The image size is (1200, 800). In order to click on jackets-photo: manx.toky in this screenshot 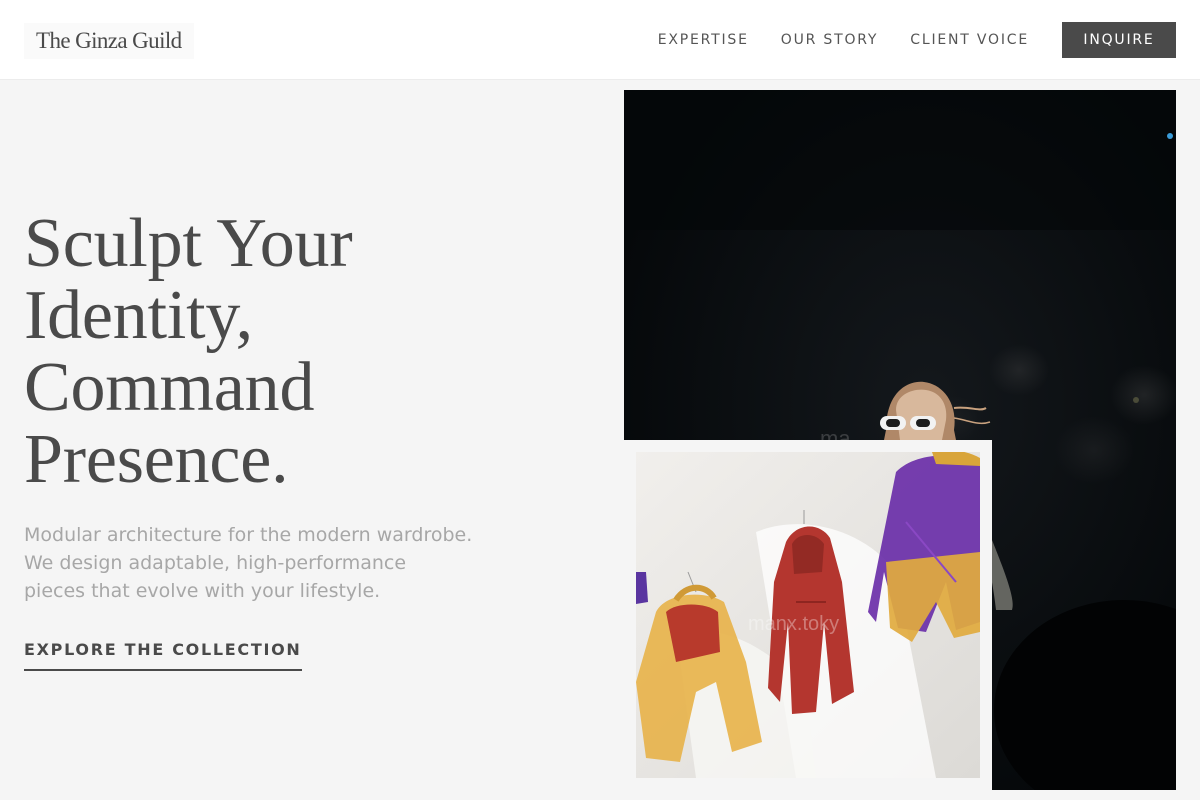, I will do `click(808, 615)`.